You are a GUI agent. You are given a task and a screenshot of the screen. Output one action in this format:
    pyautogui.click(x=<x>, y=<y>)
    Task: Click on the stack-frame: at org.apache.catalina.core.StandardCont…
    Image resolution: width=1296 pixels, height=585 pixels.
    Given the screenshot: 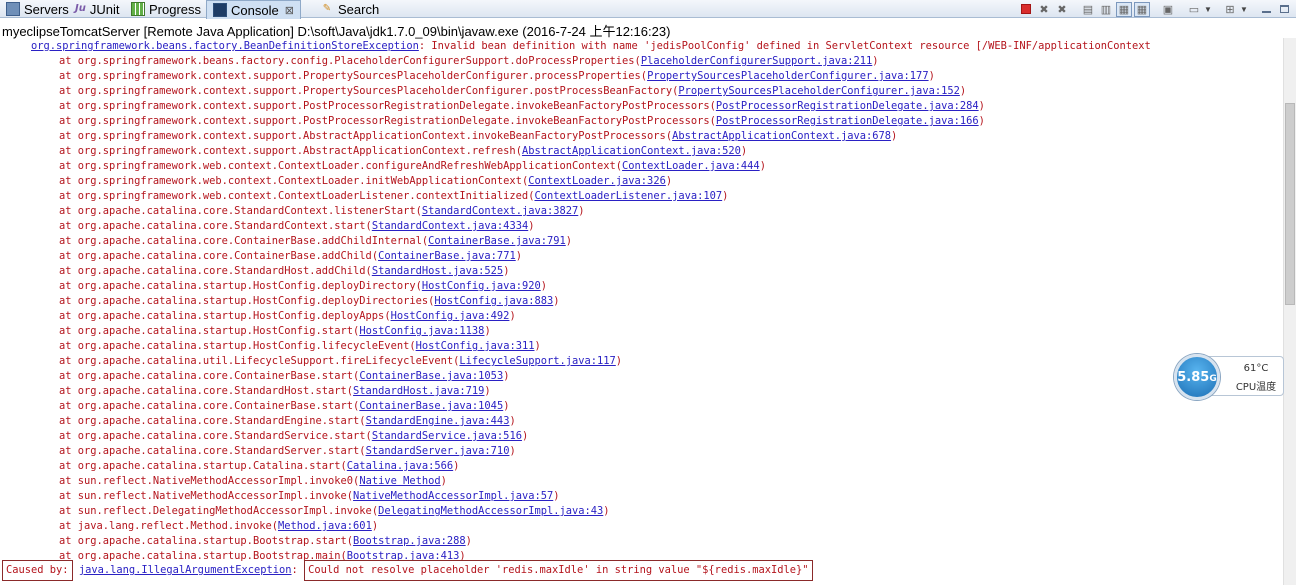 What is the action you would take?
    pyautogui.click(x=297, y=226)
    